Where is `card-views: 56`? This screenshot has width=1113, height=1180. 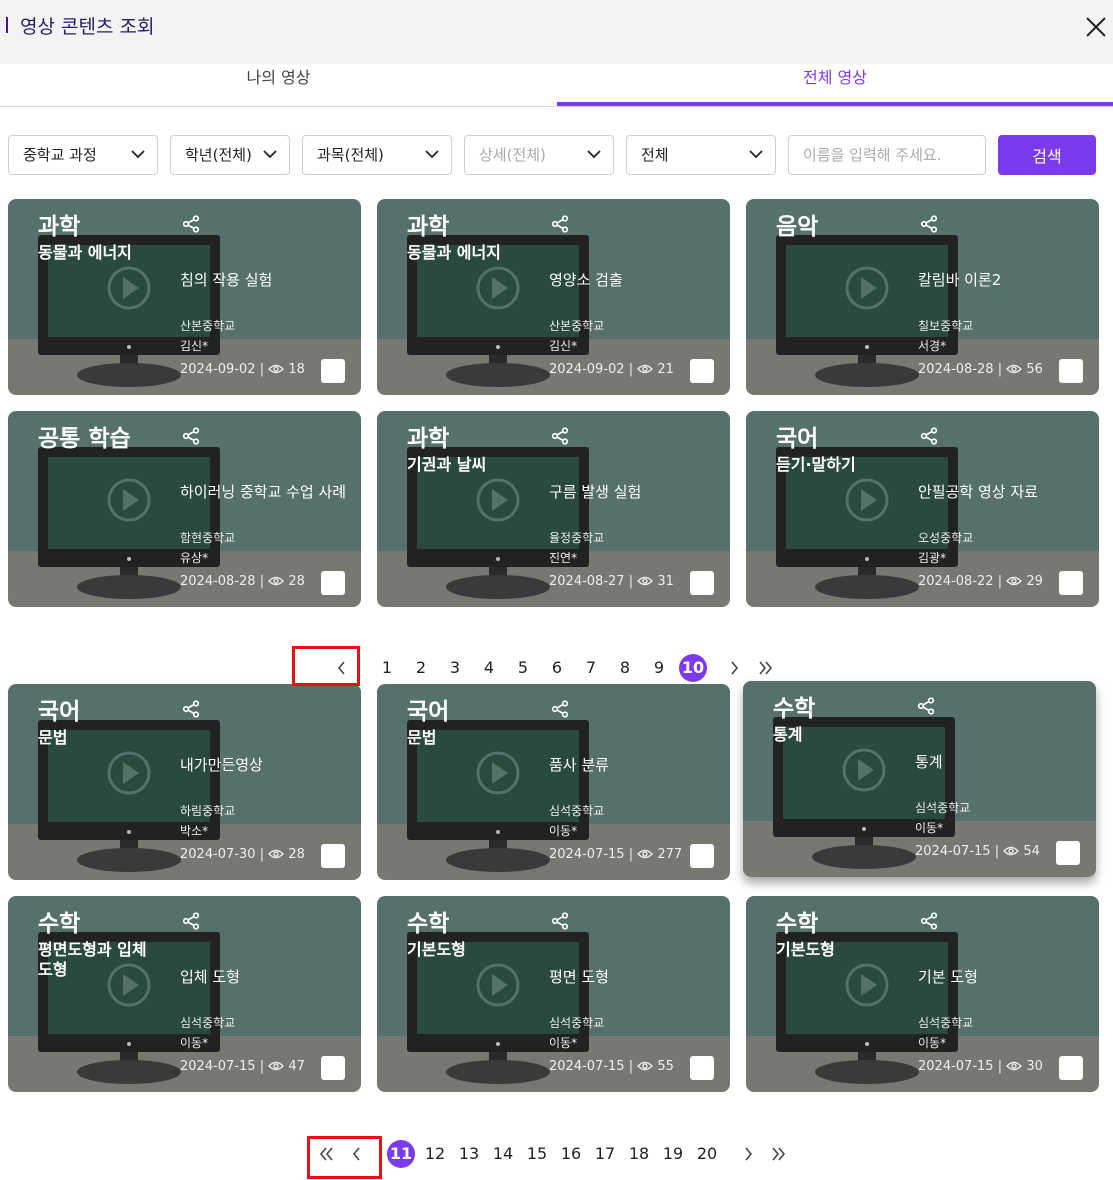 card-views: 56 is located at coordinates (1034, 369).